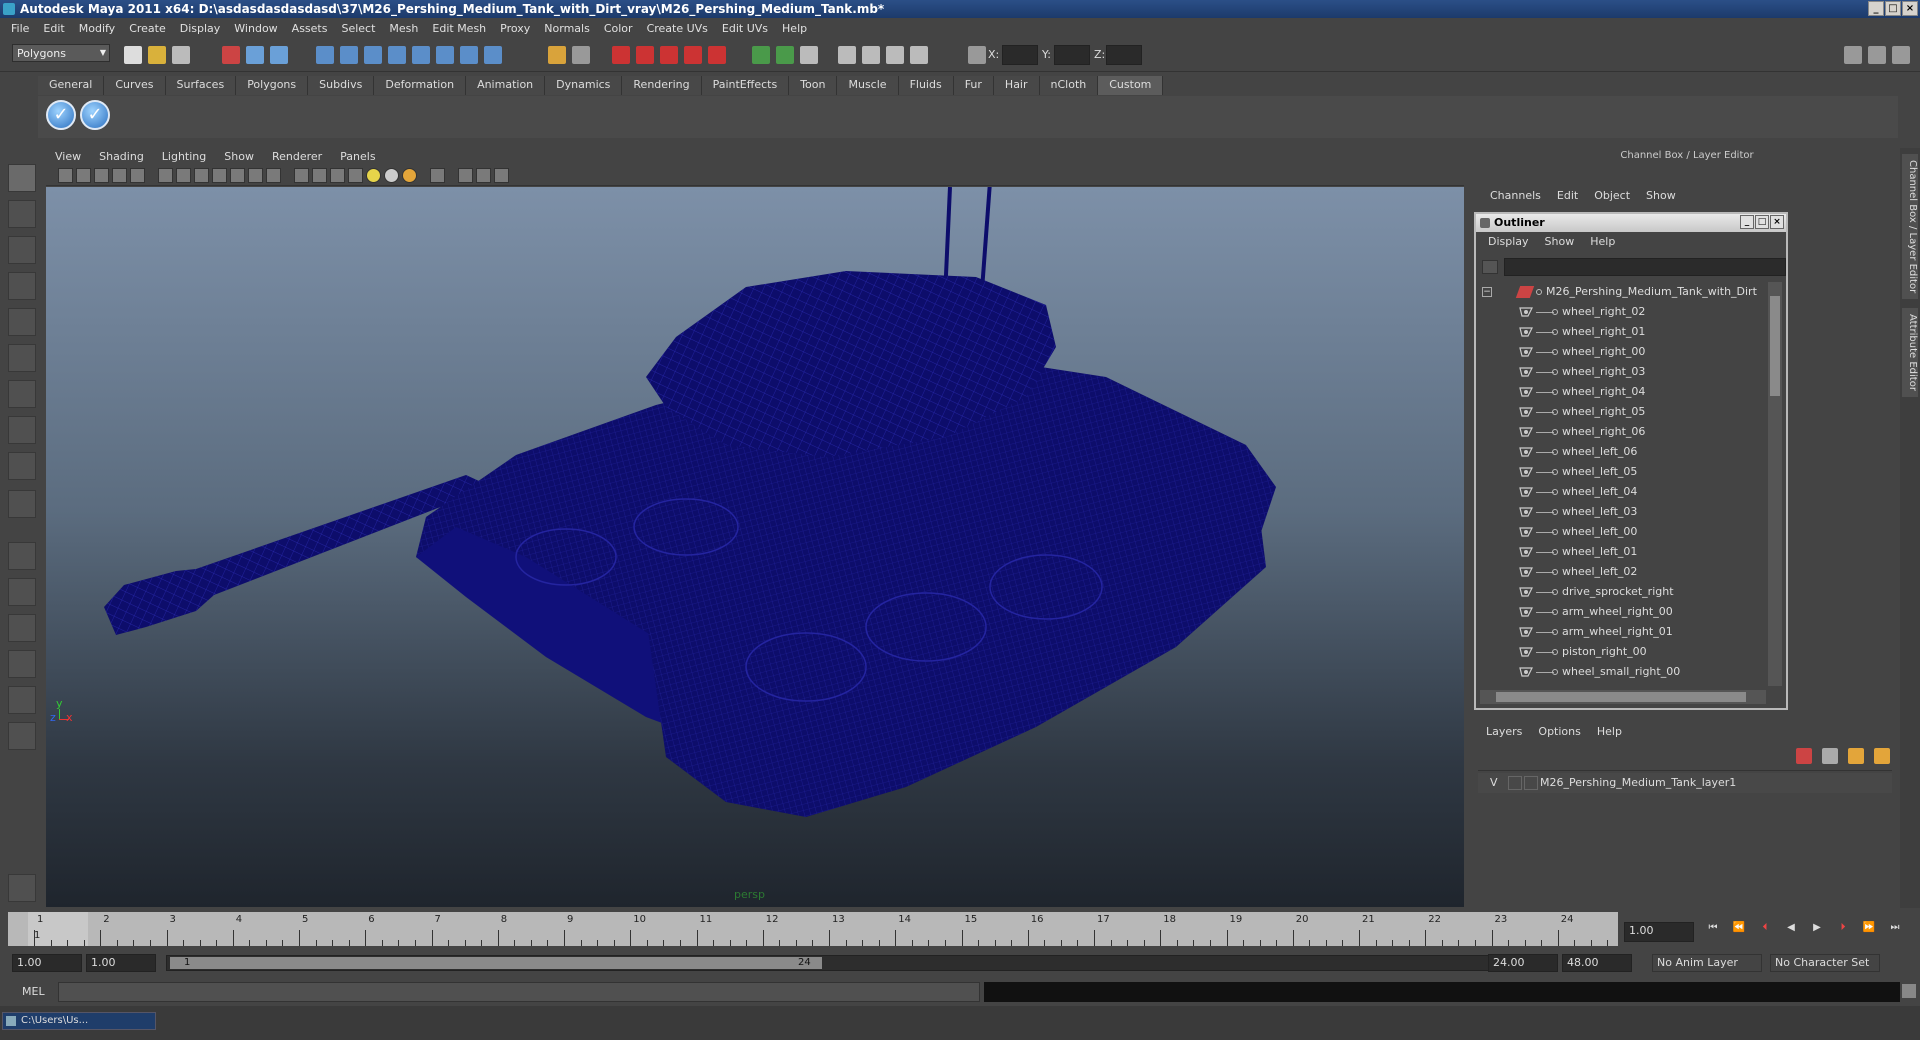  Describe the element at coordinates (53, 28) in the screenshot. I see `menu-edit: Edit` at that location.